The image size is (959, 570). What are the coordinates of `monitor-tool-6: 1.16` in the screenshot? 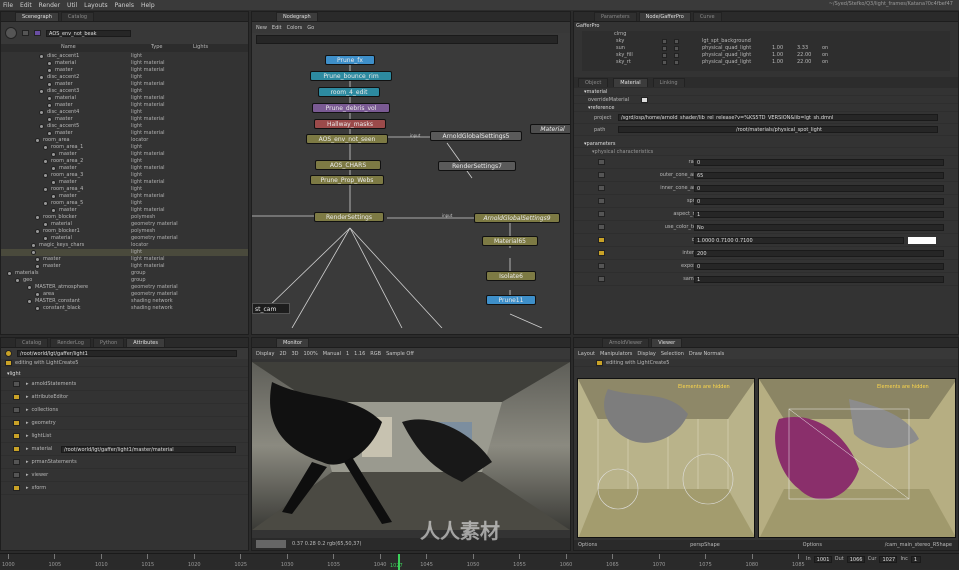 It's located at (359, 354).